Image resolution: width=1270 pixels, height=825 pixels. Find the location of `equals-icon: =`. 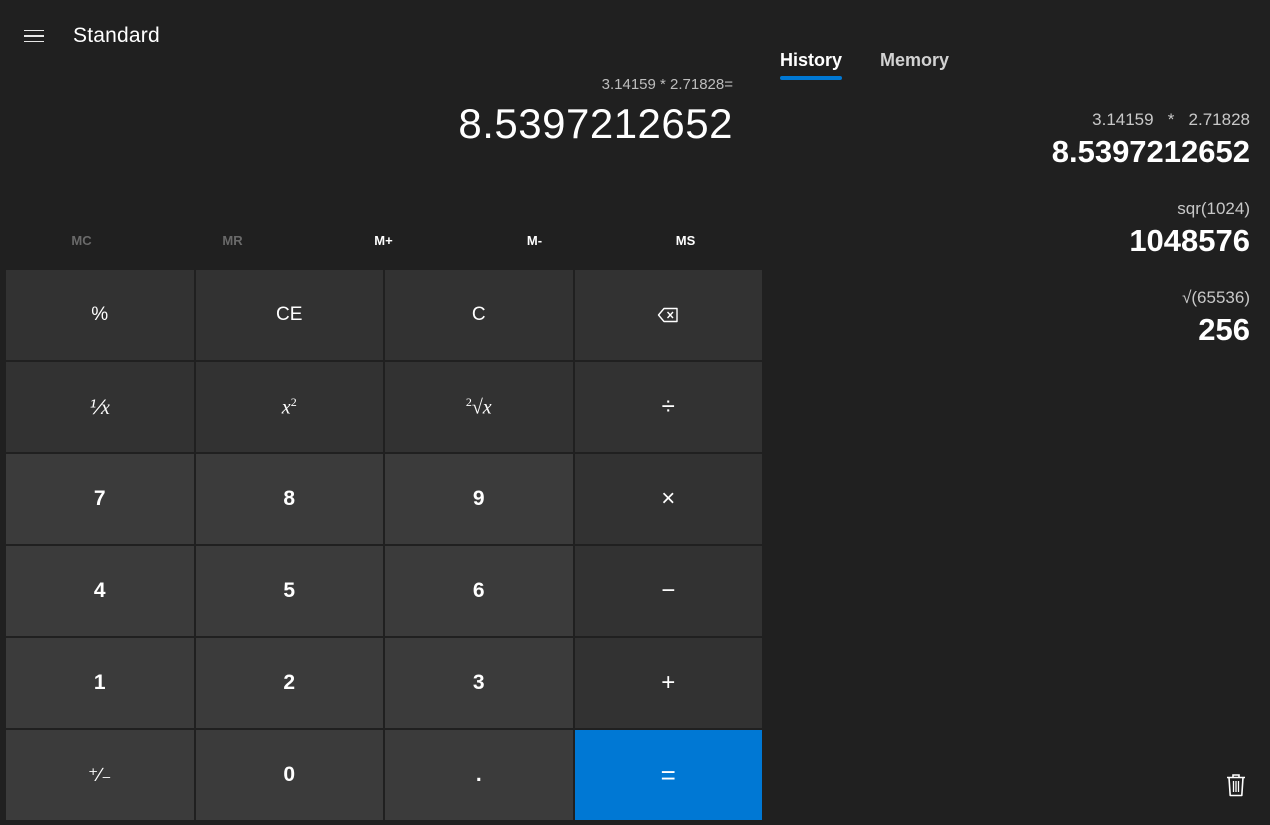

equals-icon: = is located at coordinates (668, 774).